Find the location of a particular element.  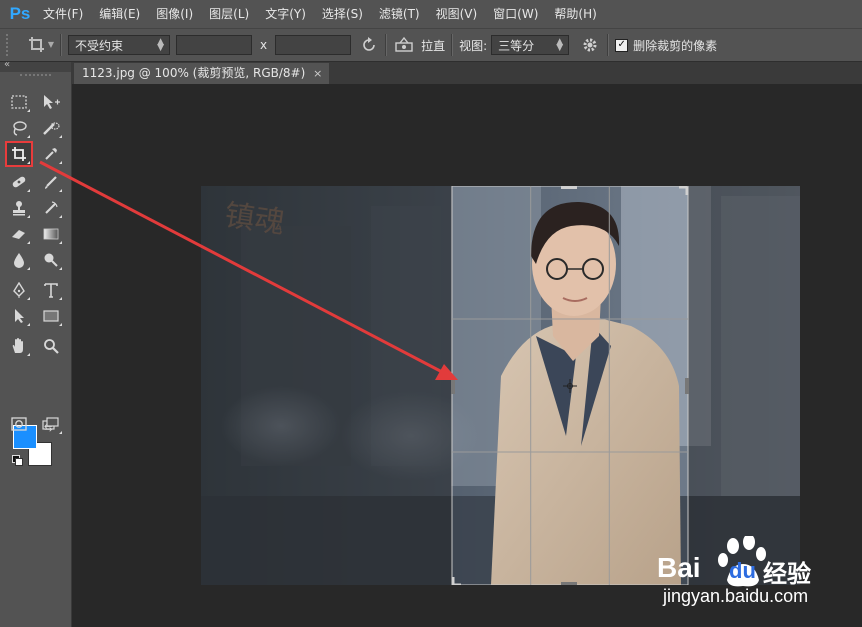

rotate-icon is located at coordinates (369, 44).